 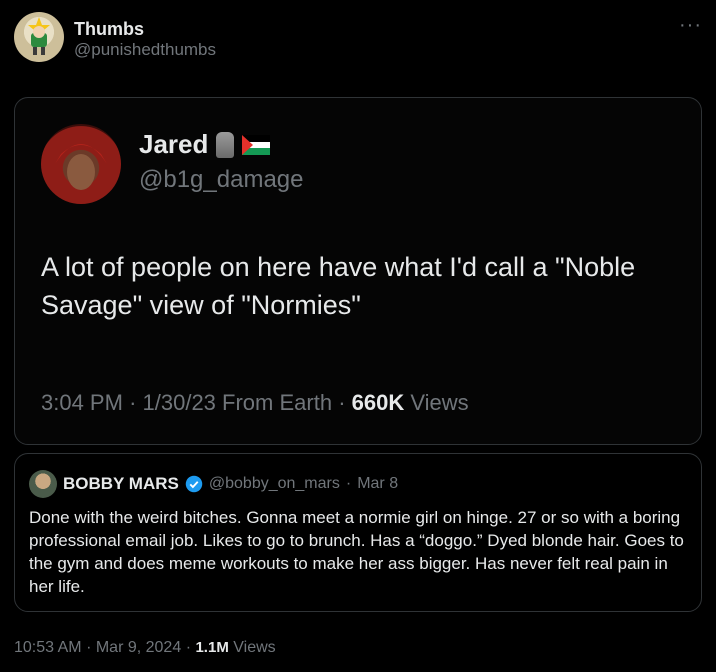 I want to click on post-date: Mar 9, 2024, so click(x=138, y=647).